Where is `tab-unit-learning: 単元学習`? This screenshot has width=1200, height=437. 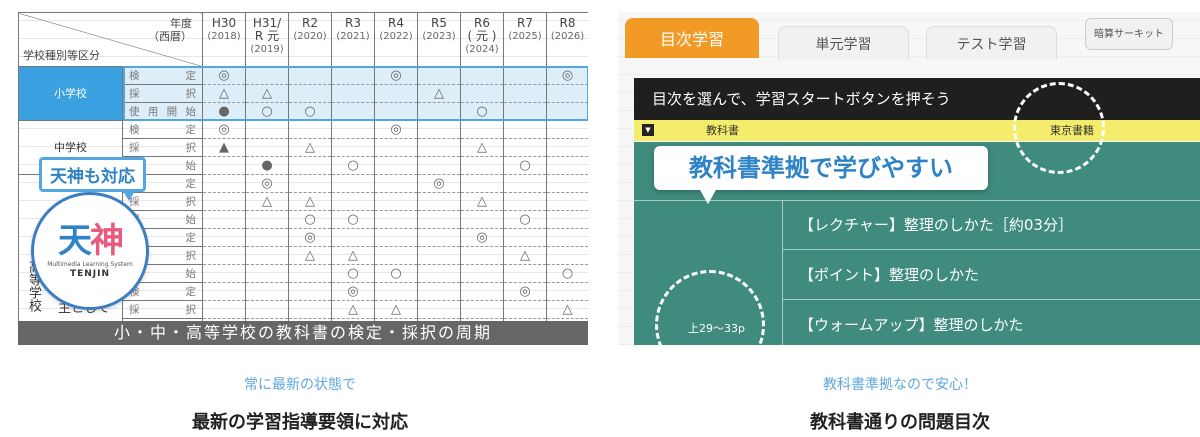 tab-unit-learning: 単元学習 is located at coordinates (843, 43).